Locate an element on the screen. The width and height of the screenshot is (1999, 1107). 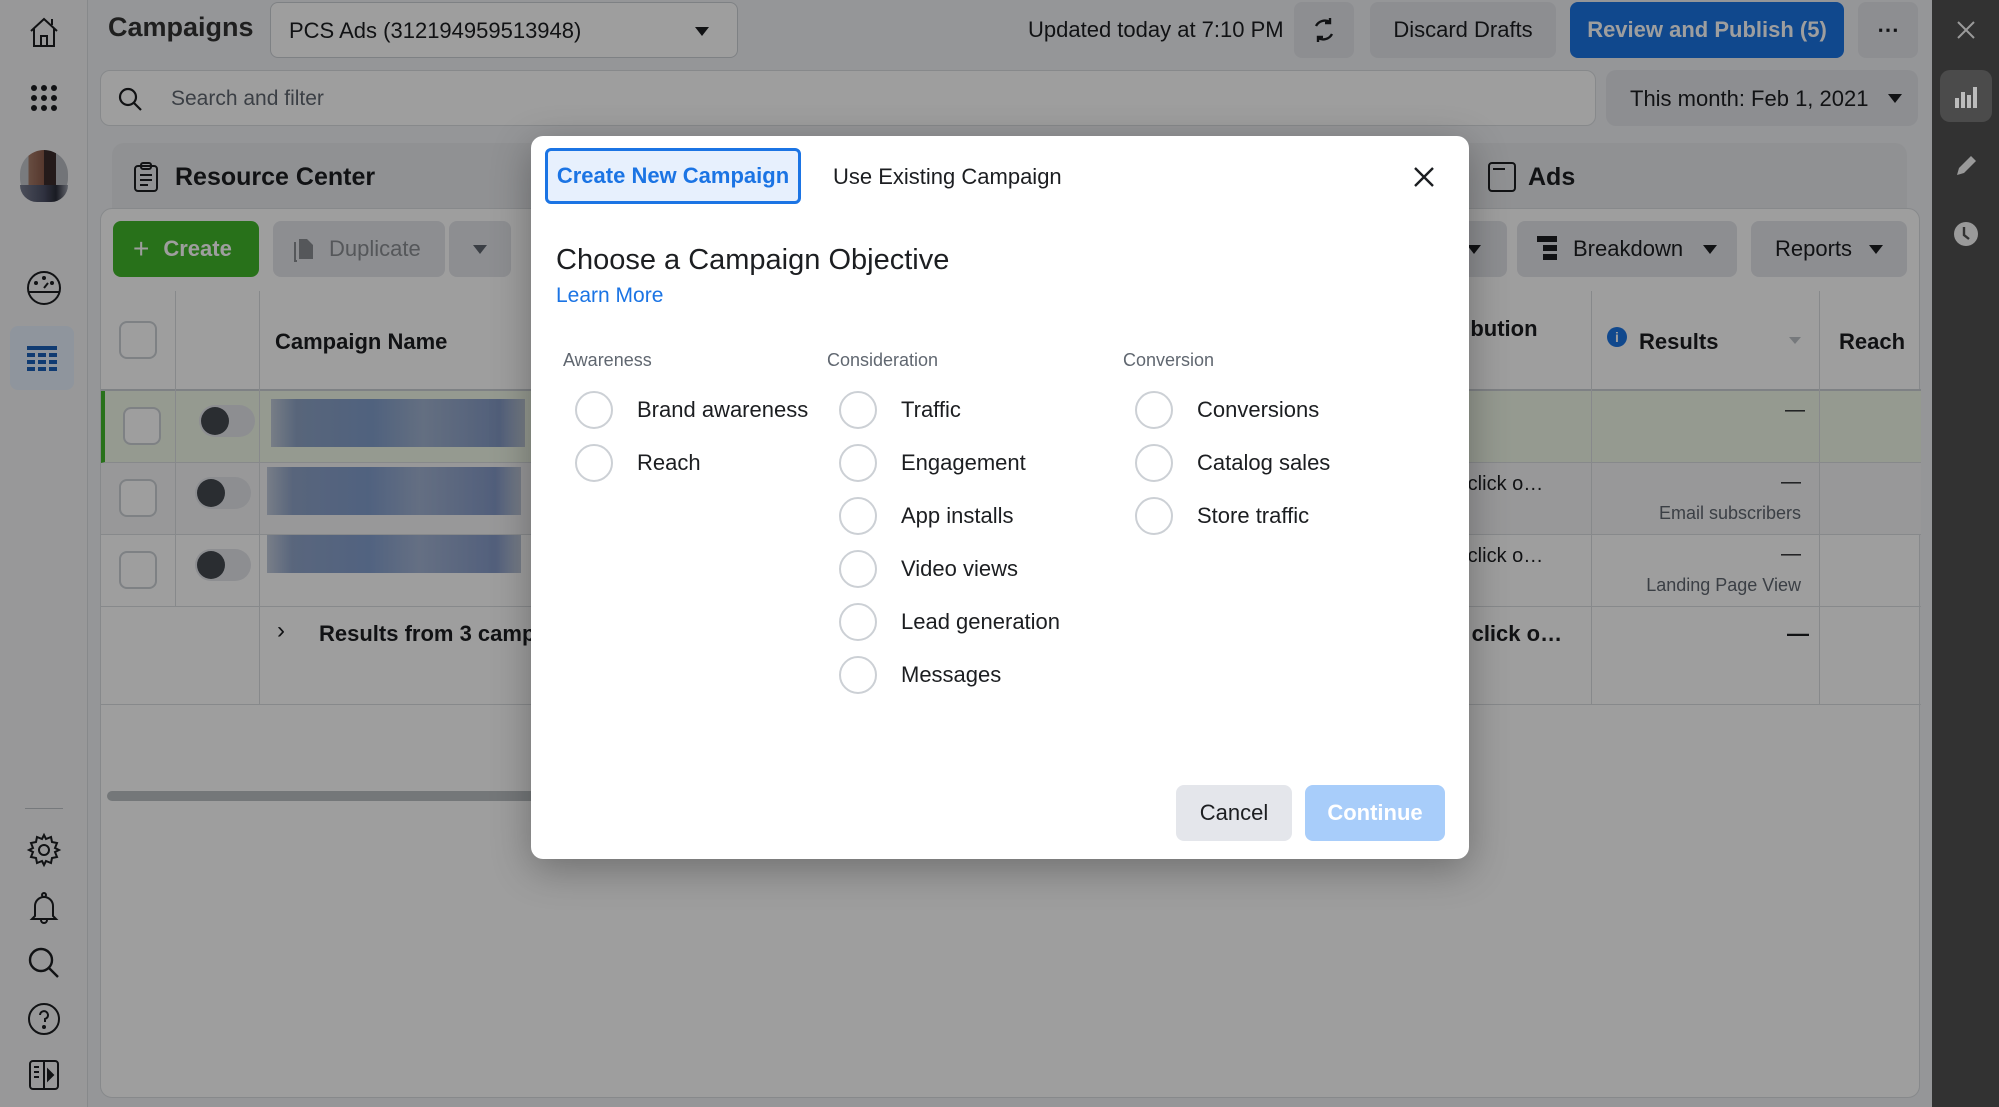
option-label: Brand awareness is located at coordinates (723, 409).